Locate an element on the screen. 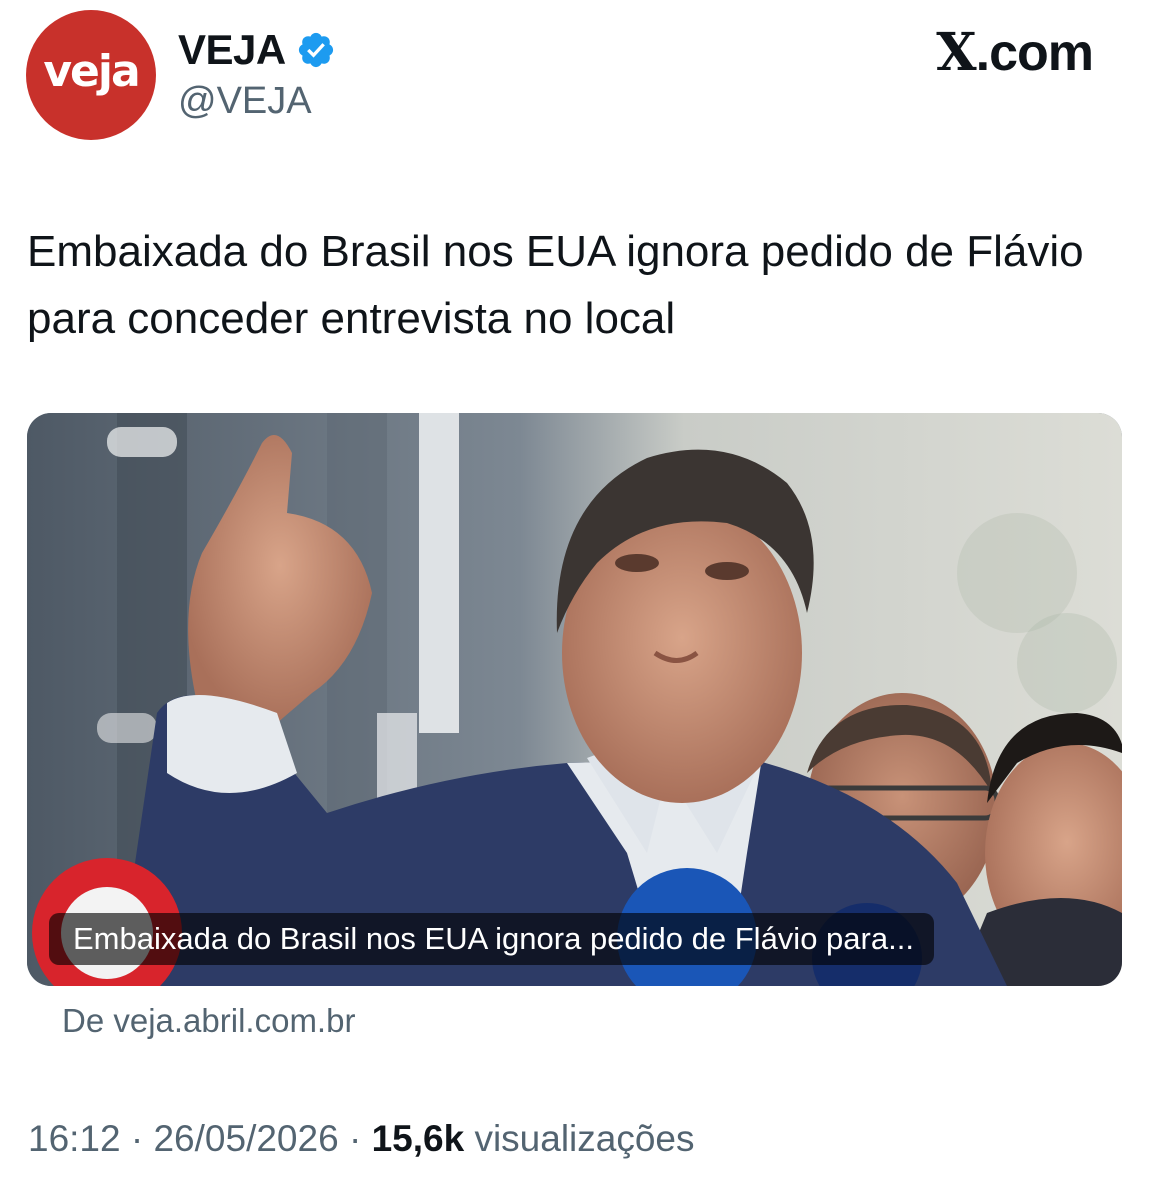  brand-domain: .com is located at coordinates (1034, 53).